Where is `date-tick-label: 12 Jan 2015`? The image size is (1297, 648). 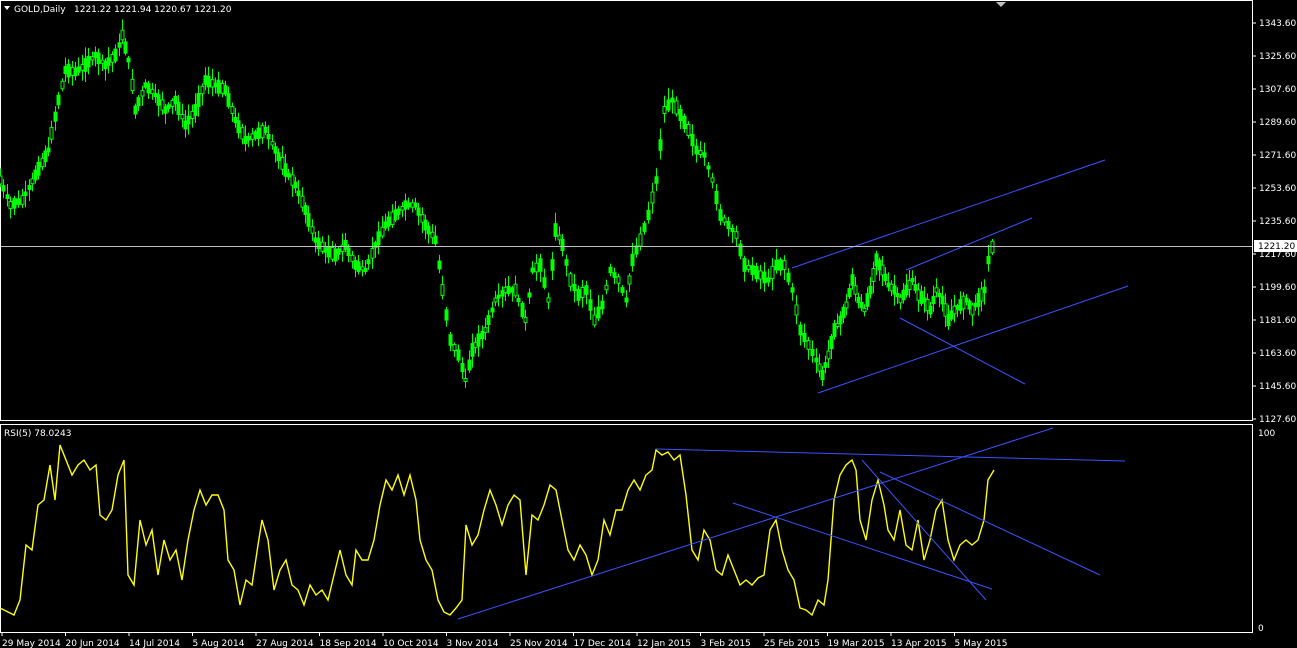 date-tick-label: 12 Jan 2015 is located at coordinates (664, 643).